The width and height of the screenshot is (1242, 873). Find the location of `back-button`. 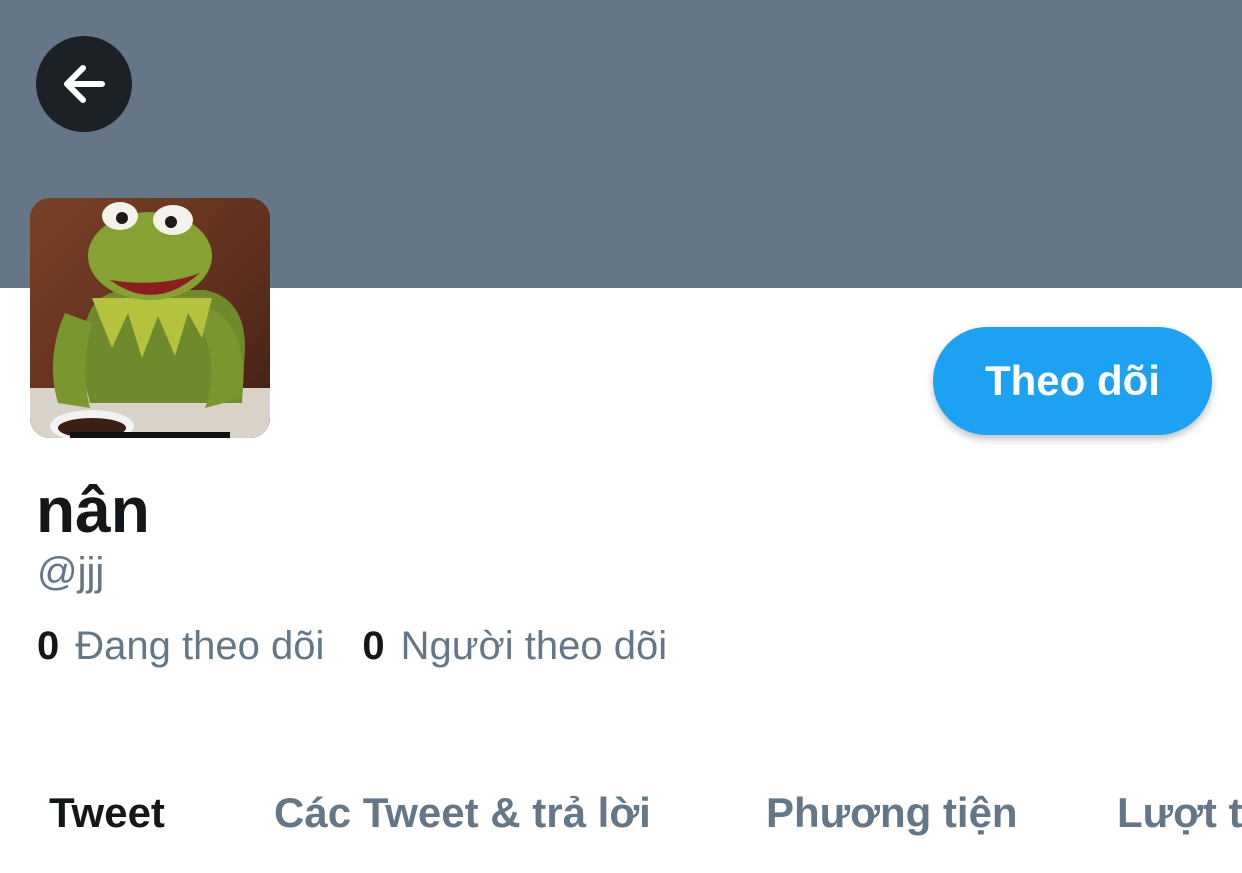

back-button is located at coordinates (84, 84).